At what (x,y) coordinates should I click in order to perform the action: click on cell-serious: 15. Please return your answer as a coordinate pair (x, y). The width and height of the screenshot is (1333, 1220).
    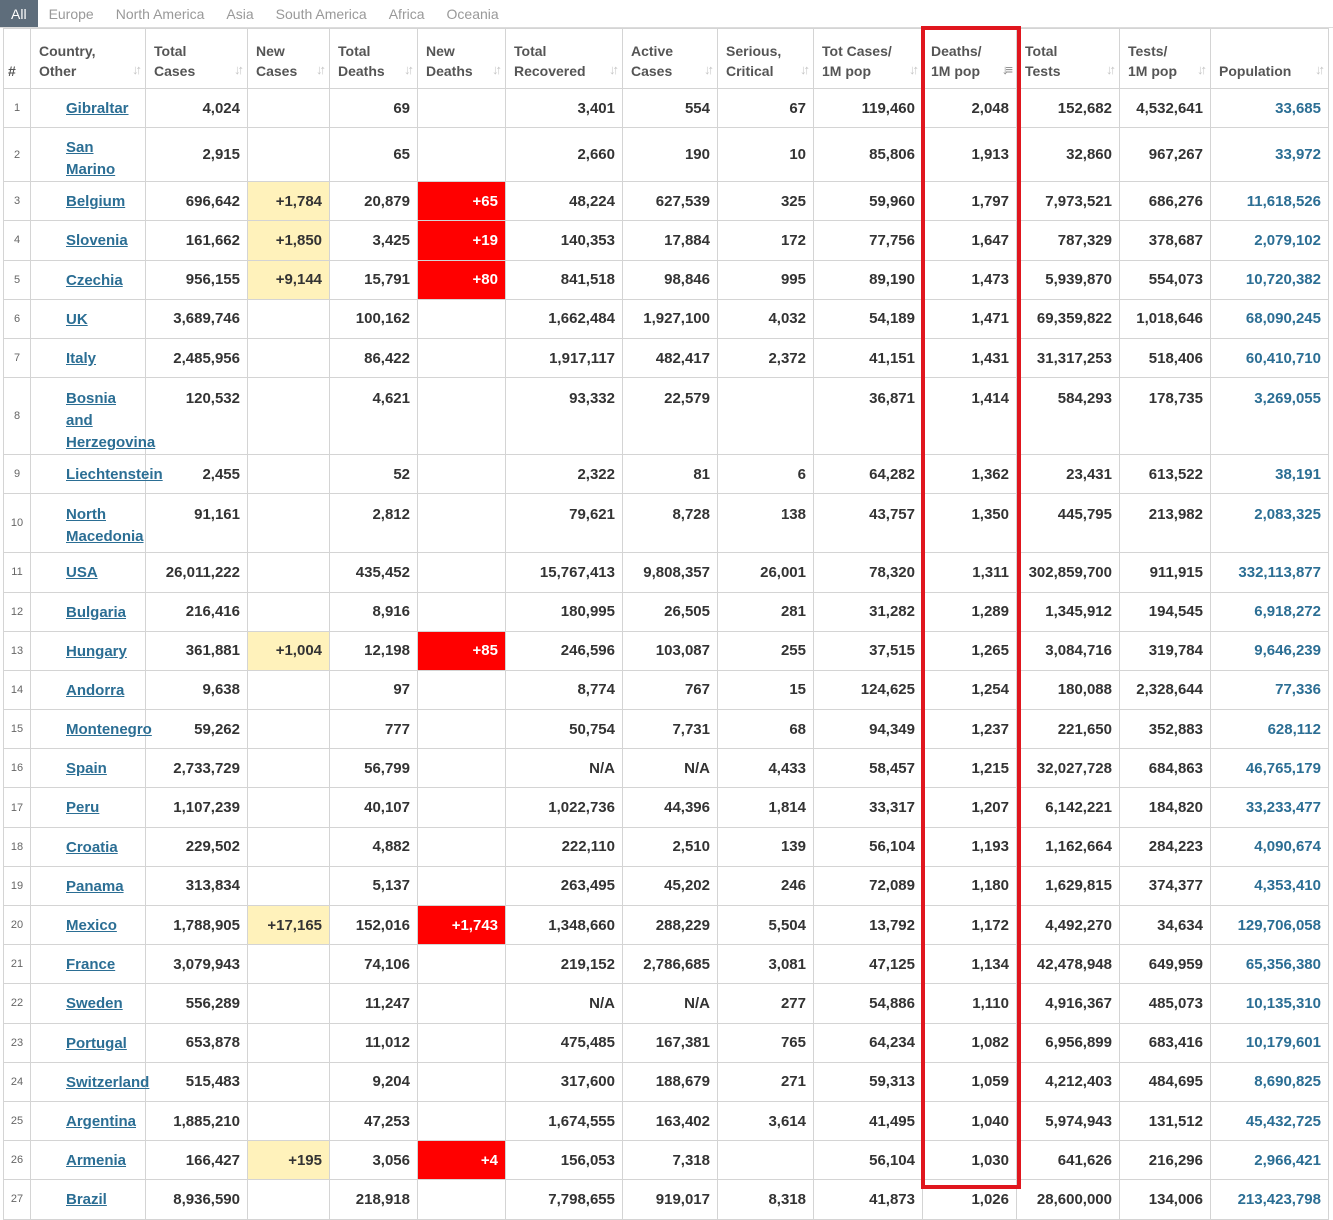
    Looking at the image, I should click on (765, 690).